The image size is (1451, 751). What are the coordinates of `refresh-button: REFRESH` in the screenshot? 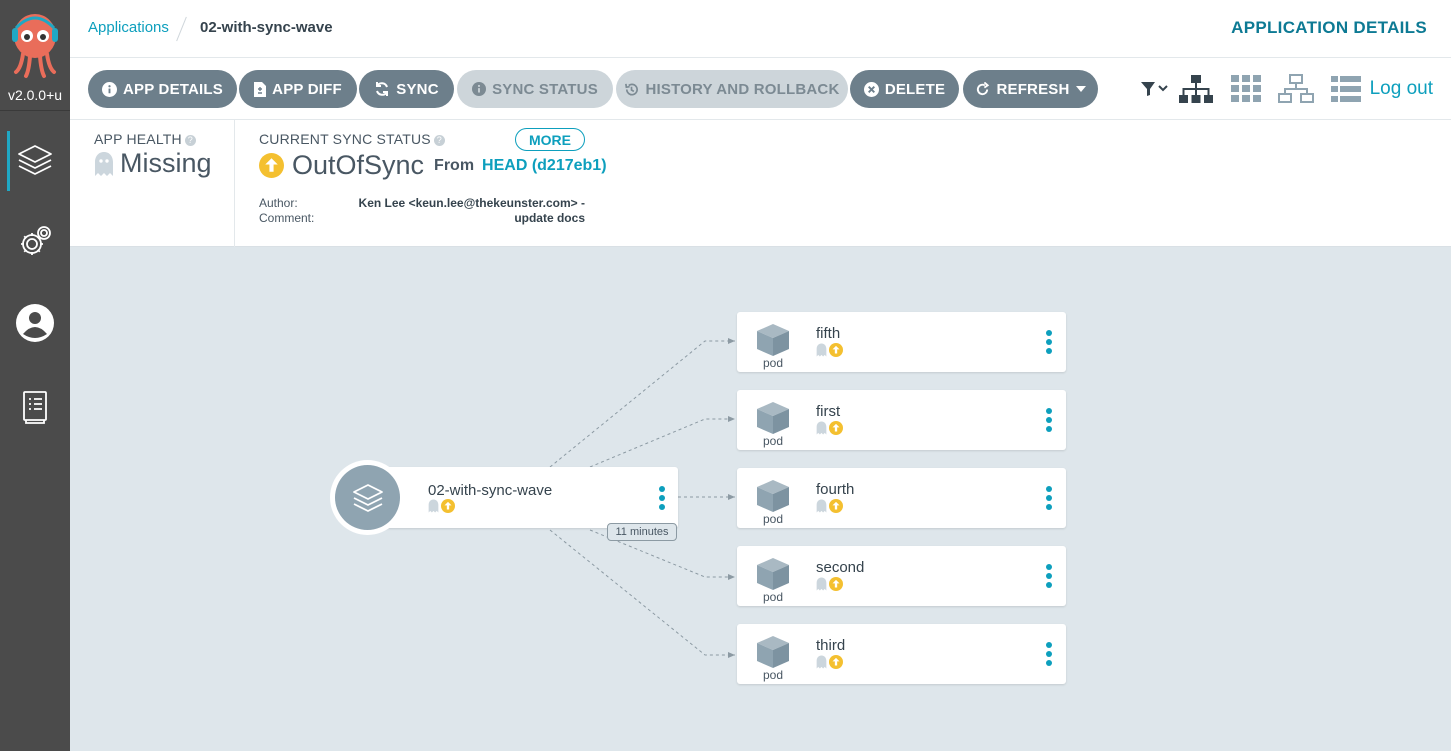 It's located at (1030, 89).